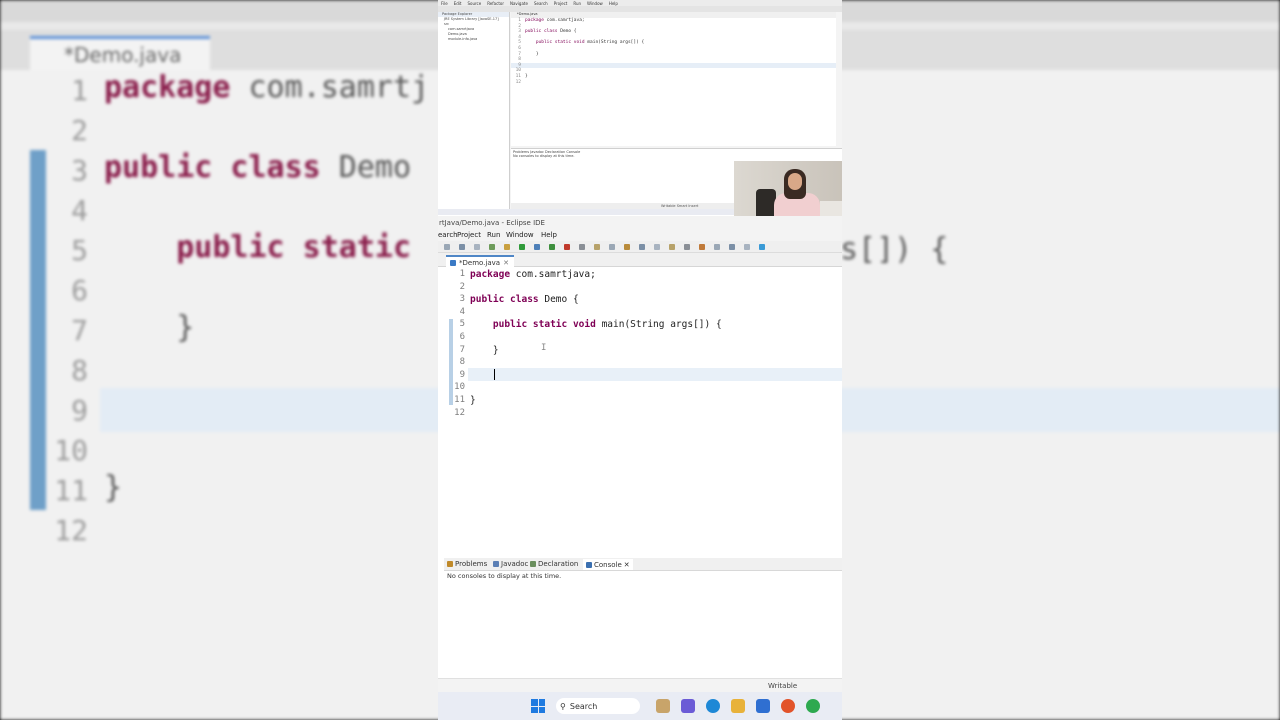  Describe the element at coordinates (496, 564) in the screenshot. I see `javadoc-icon` at that location.